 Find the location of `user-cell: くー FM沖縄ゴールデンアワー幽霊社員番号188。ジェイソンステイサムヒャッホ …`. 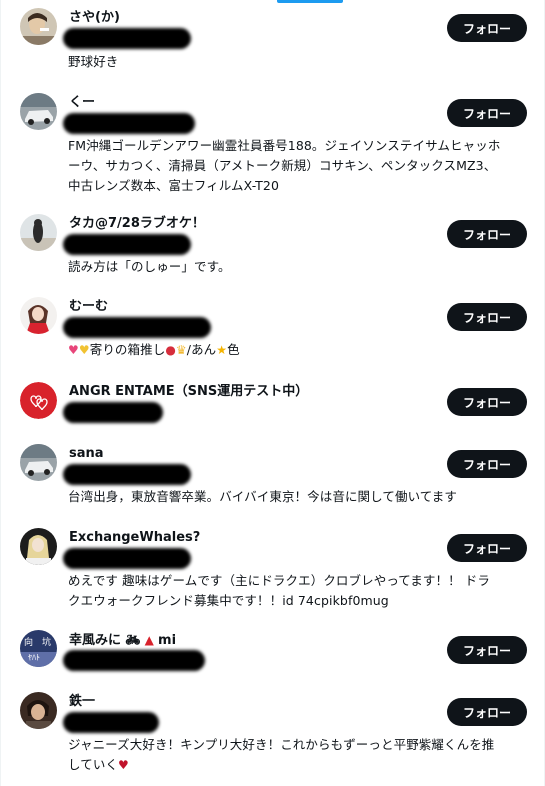

user-cell: くー FM沖縄ゴールデンアワー幽霊社員番号188。ジェイソンステイサムヒャッホ … is located at coordinates (272, 148).